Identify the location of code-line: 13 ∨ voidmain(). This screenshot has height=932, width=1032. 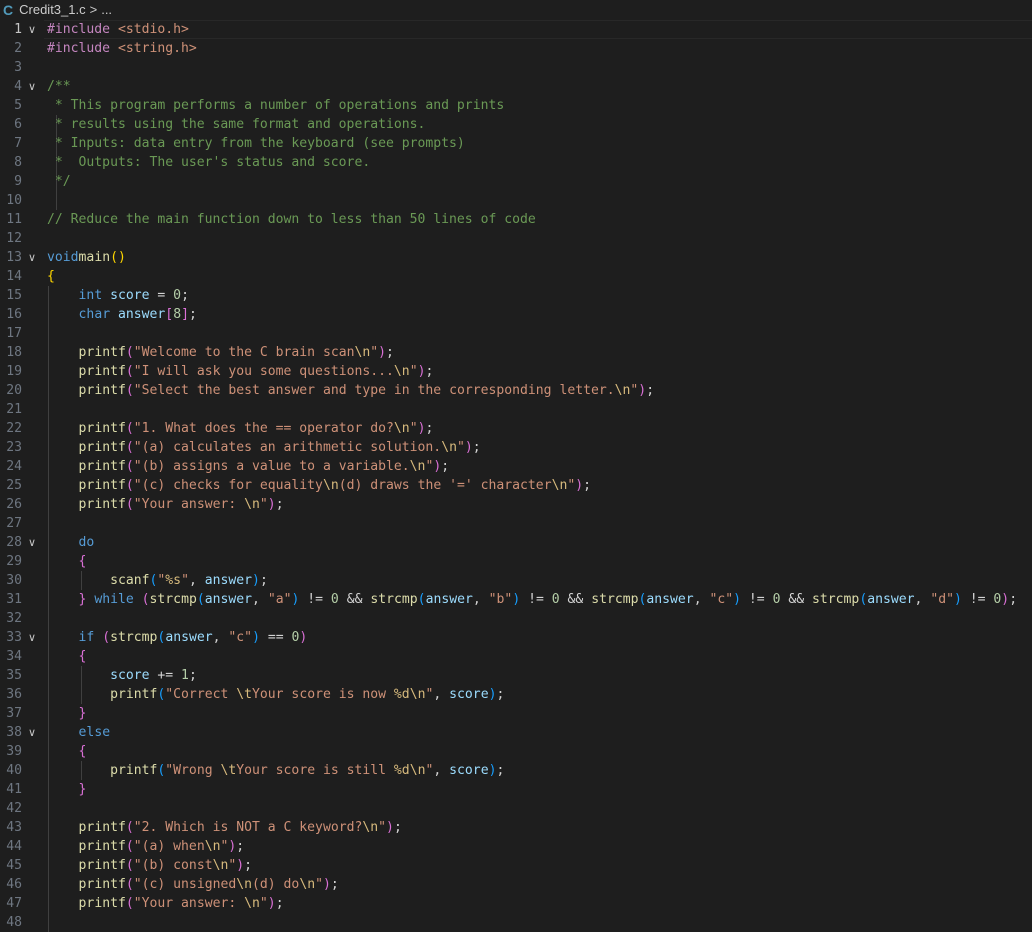
(516, 257).